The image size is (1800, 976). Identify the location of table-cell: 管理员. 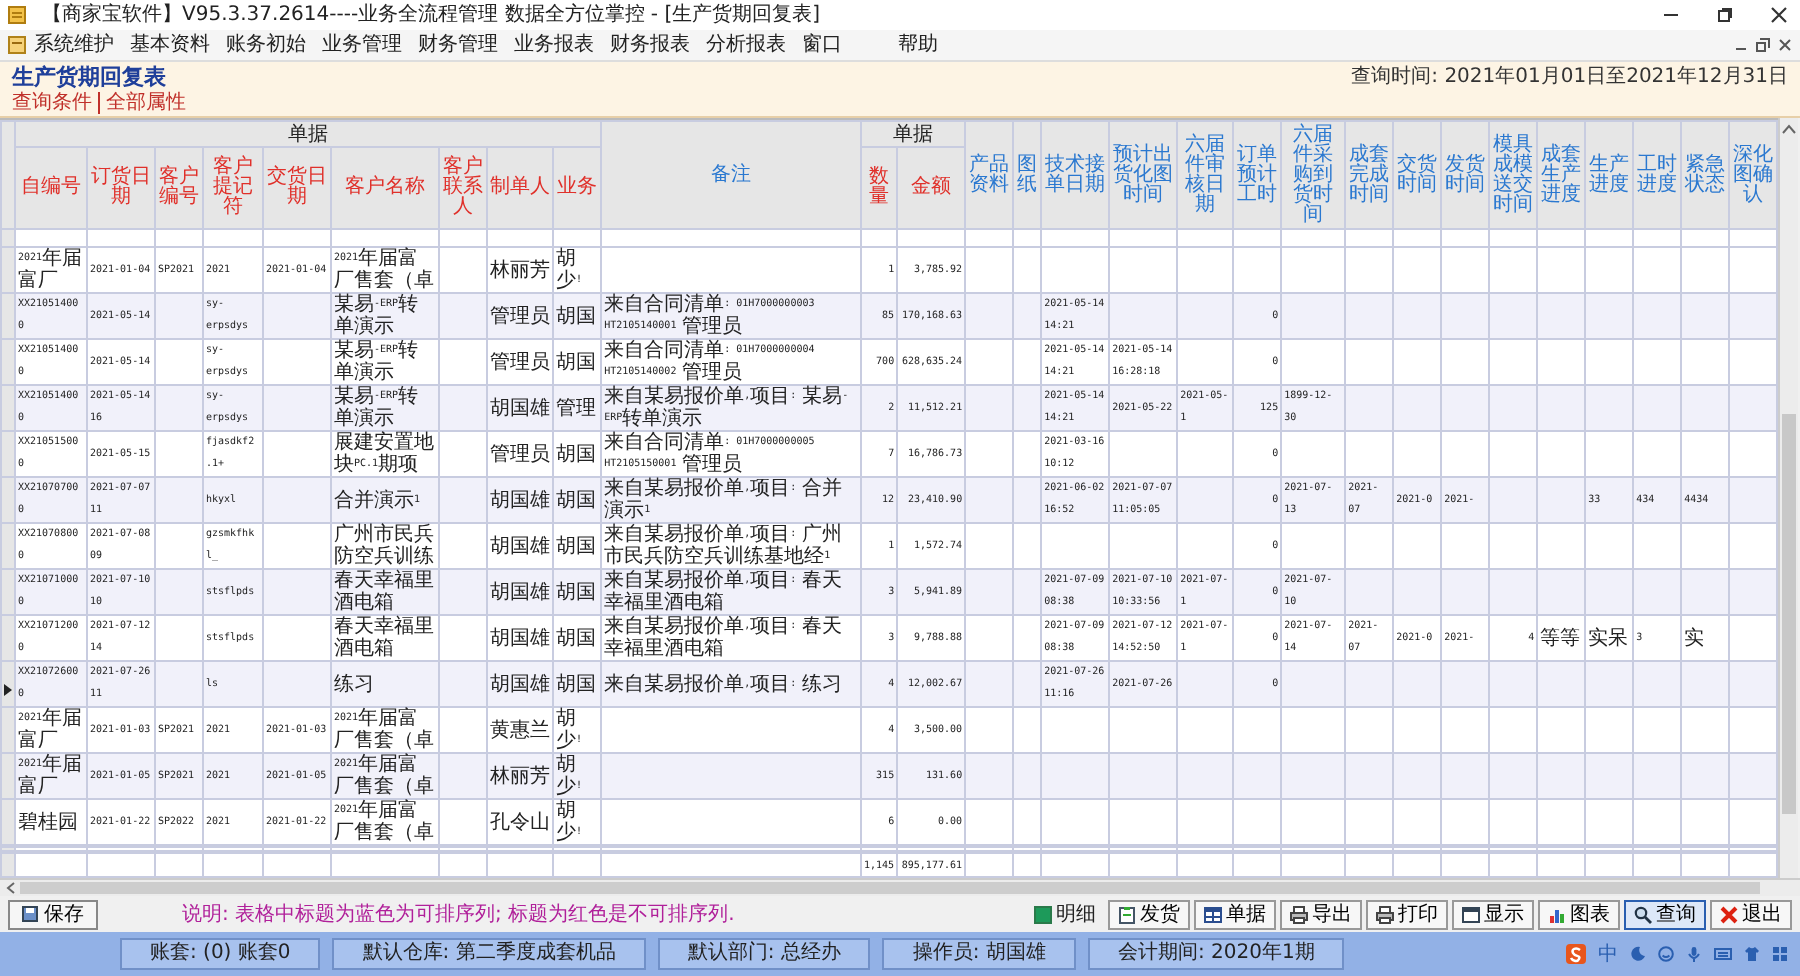
(520, 316).